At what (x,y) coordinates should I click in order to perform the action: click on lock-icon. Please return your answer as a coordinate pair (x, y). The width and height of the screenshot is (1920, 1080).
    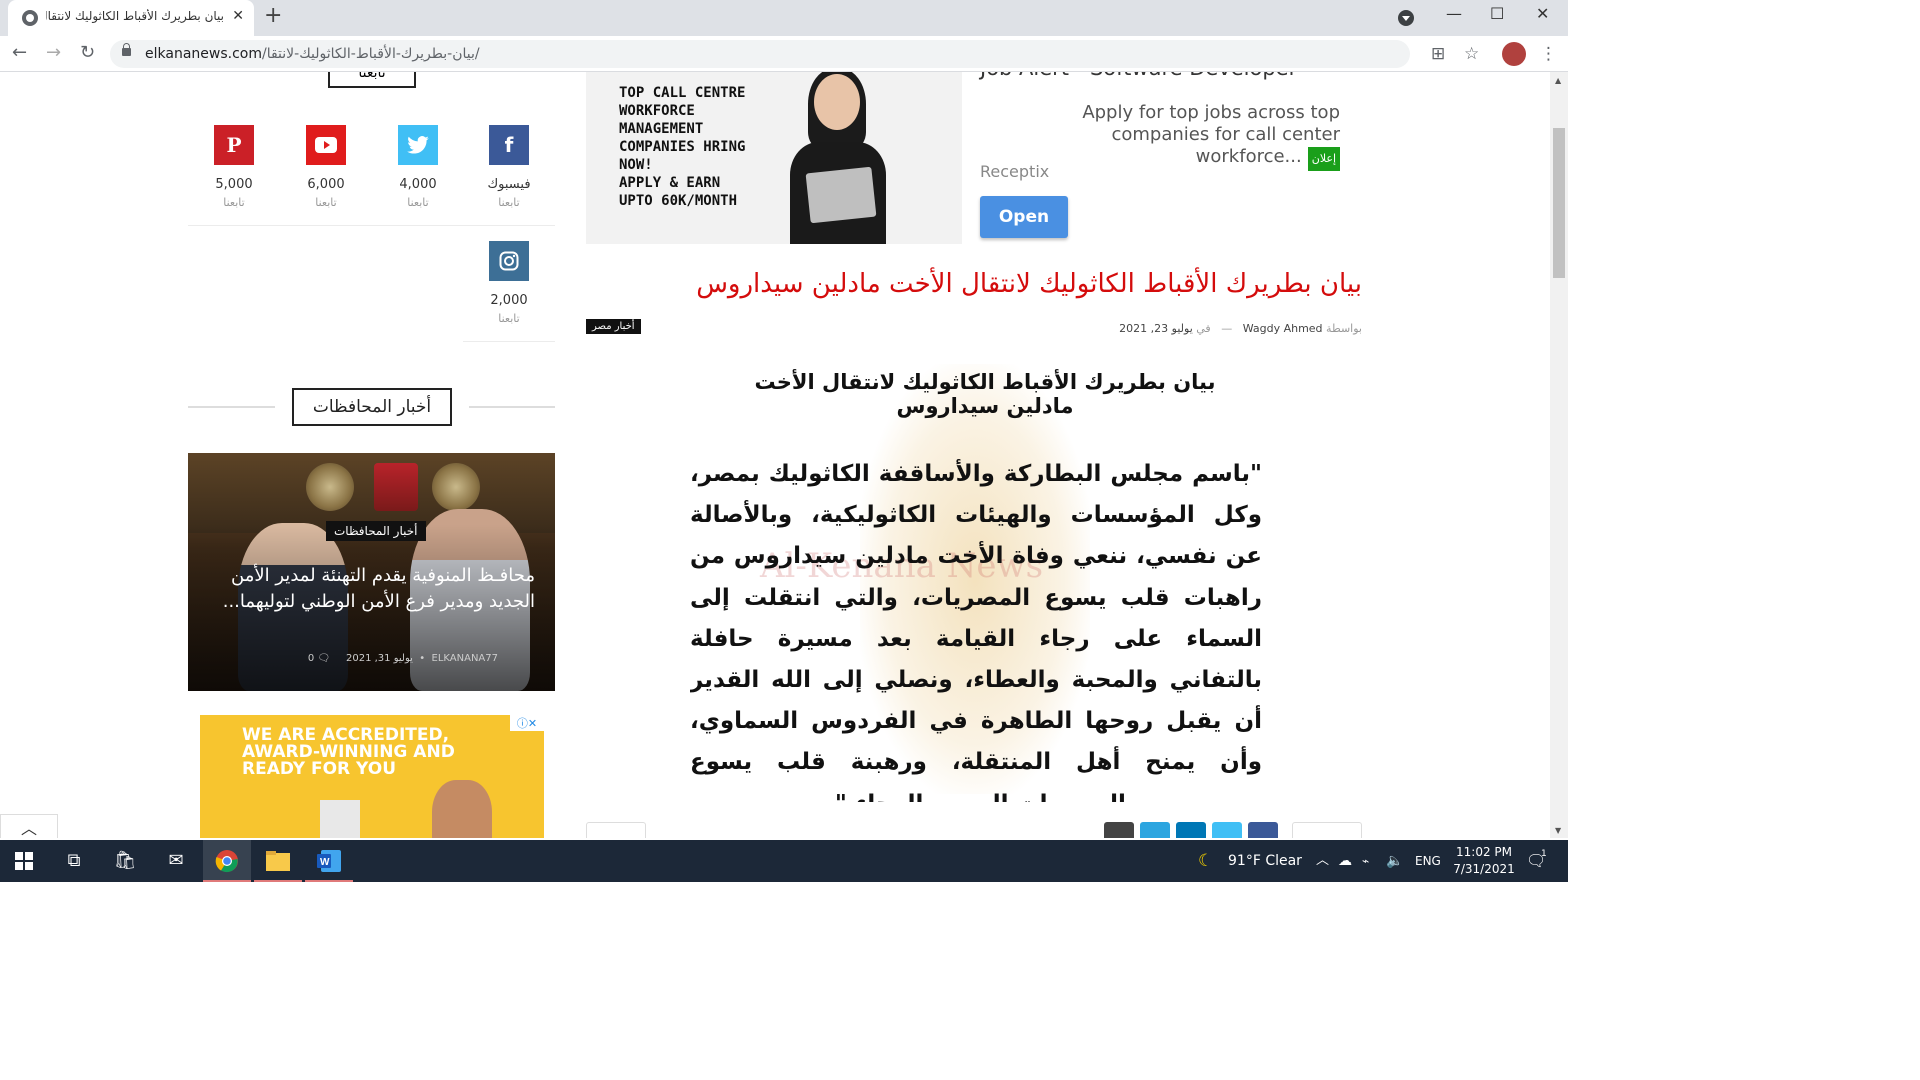
    Looking at the image, I should click on (126, 49).